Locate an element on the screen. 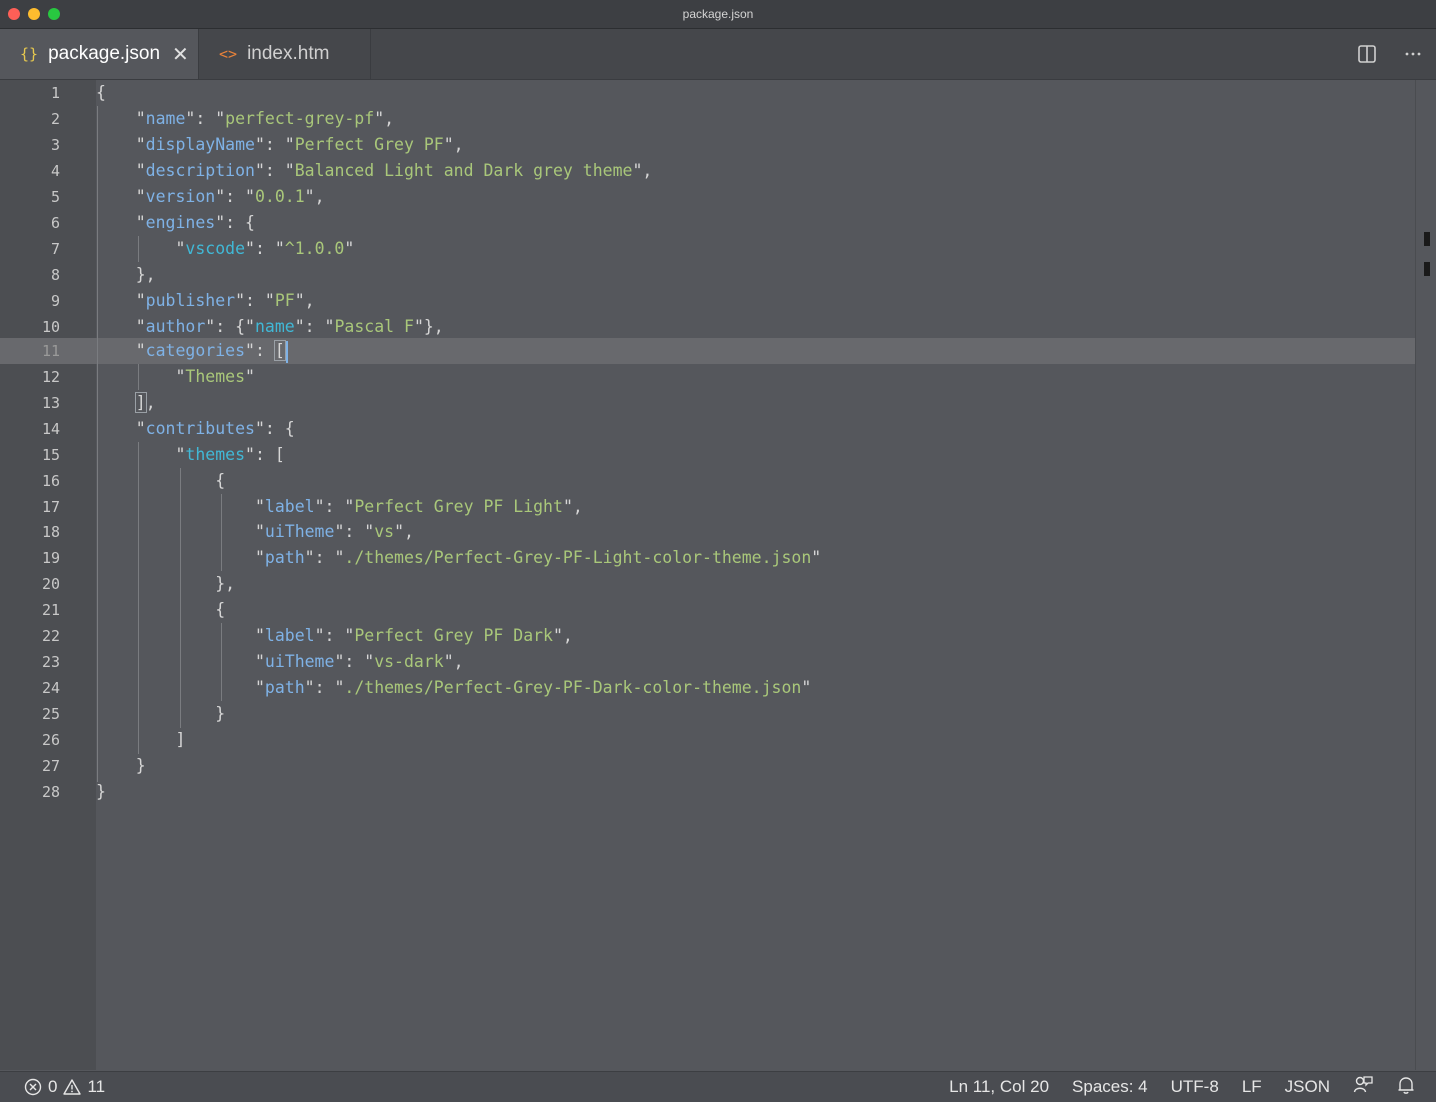 Image resolution: width=1436 pixels, height=1102 pixels. json-string: vs is located at coordinates (384, 531).